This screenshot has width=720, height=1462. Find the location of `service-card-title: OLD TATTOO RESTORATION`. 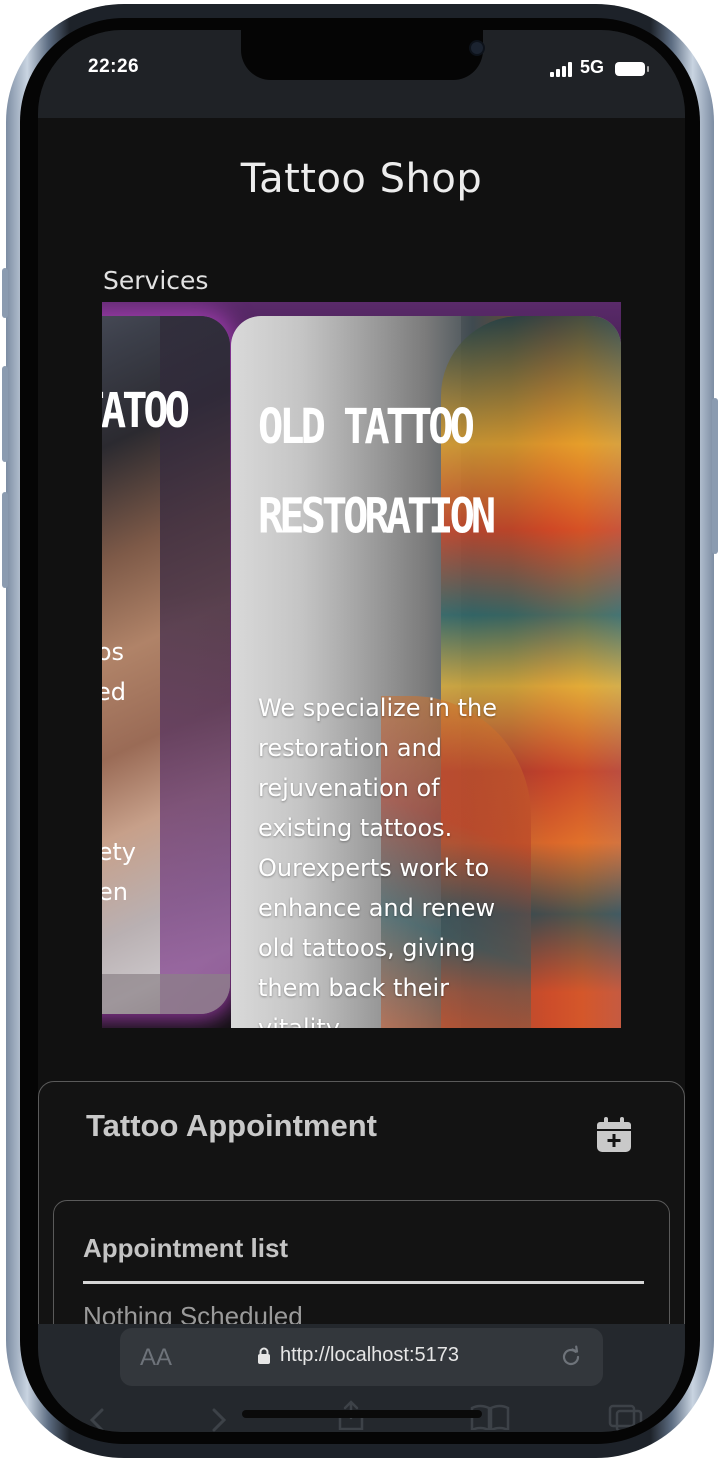

service-card-title: OLD TATTOO RESTORATION is located at coordinates (377, 471).